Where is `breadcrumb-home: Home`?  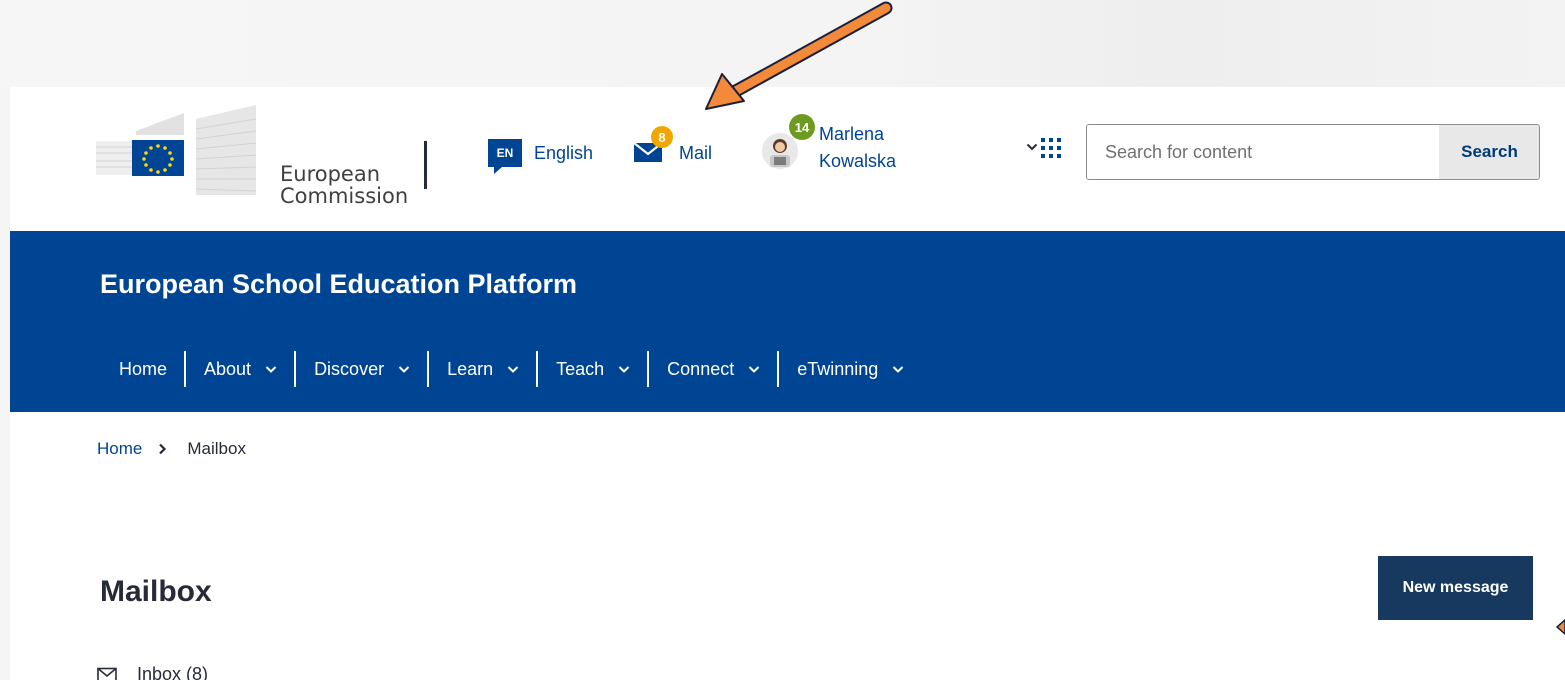 breadcrumb-home: Home is located at coordinates (119, 449).